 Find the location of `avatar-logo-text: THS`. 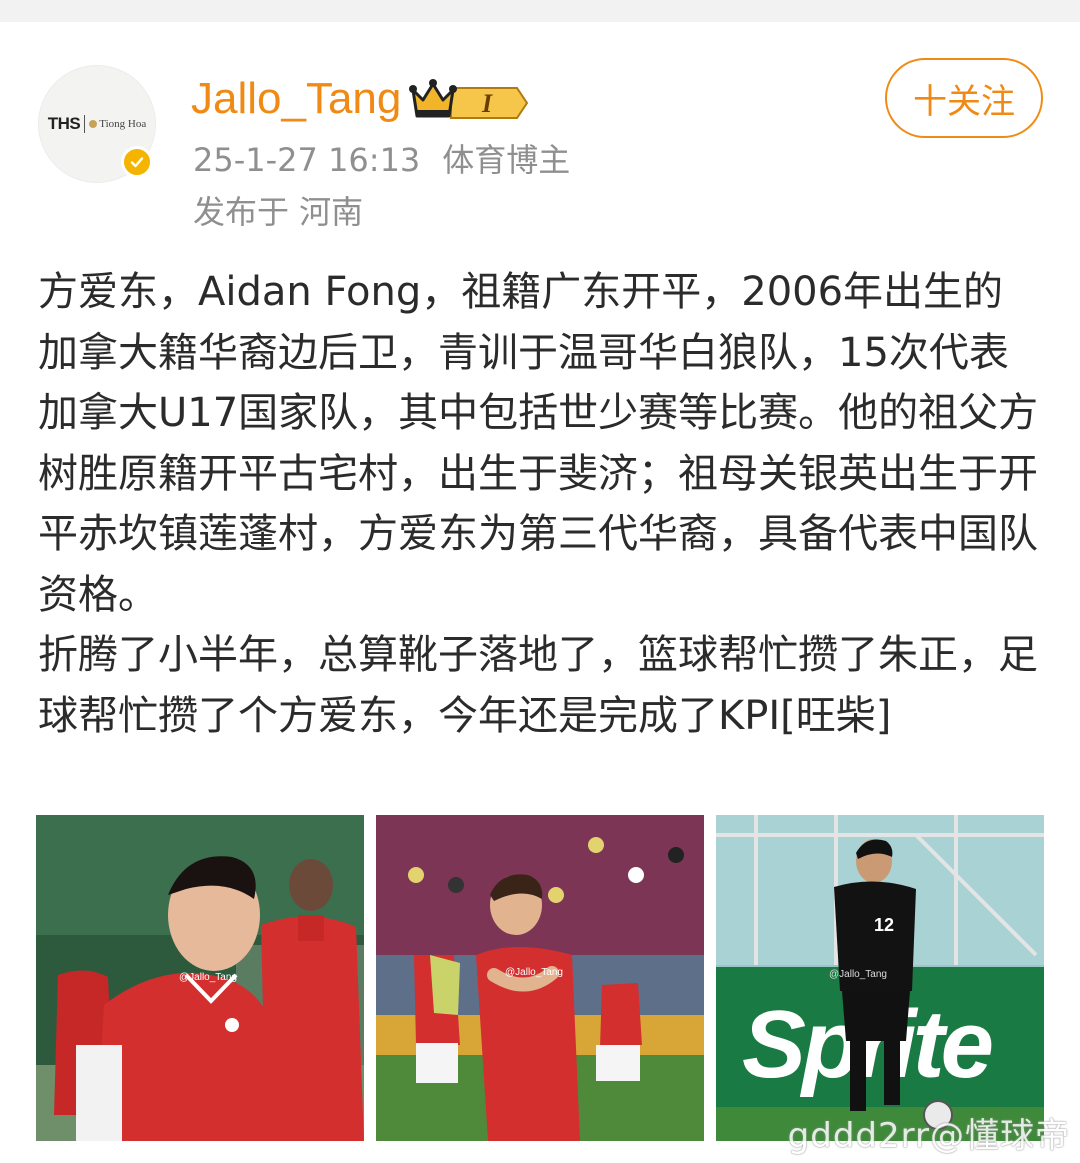

avatar-logo-text: THS is located at coordinates (64, 123).